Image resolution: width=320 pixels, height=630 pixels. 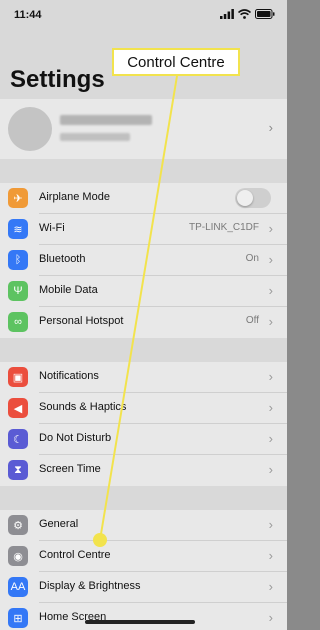 What do you see at coordinates (62, 259) in the screenshot?
I see `settings-row-label: Bluetooth` at bounding box center [62, 259].